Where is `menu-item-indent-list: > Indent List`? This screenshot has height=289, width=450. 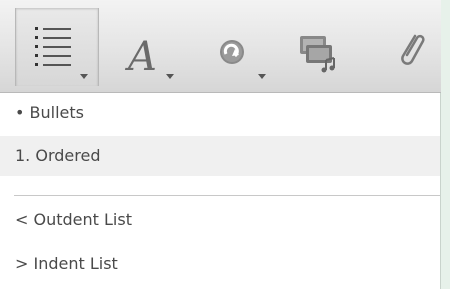
menu-item-indent-list: > Indent List is located at coordinates (220, 264).